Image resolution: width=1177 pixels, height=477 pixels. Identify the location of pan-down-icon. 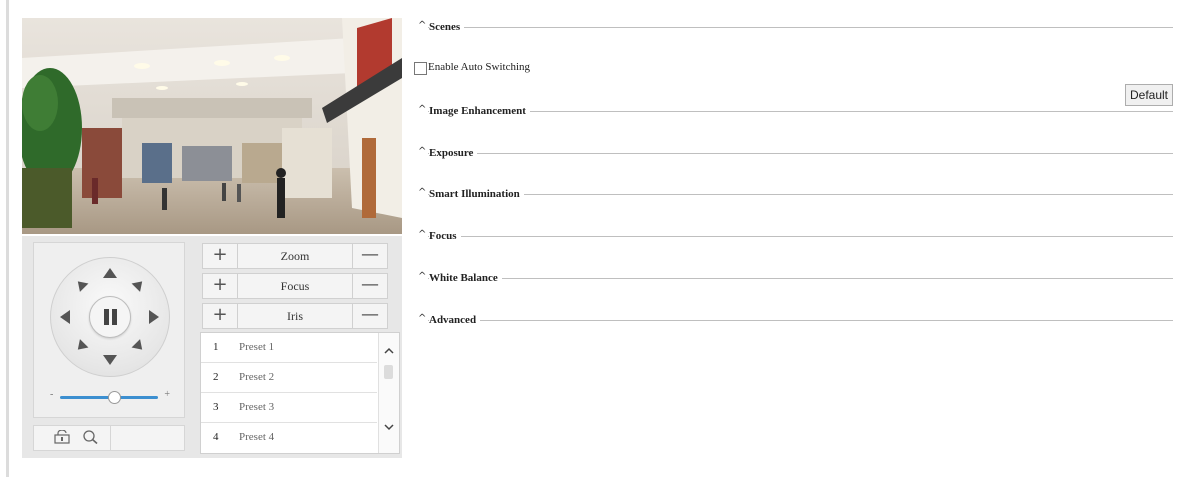
(110, 360).